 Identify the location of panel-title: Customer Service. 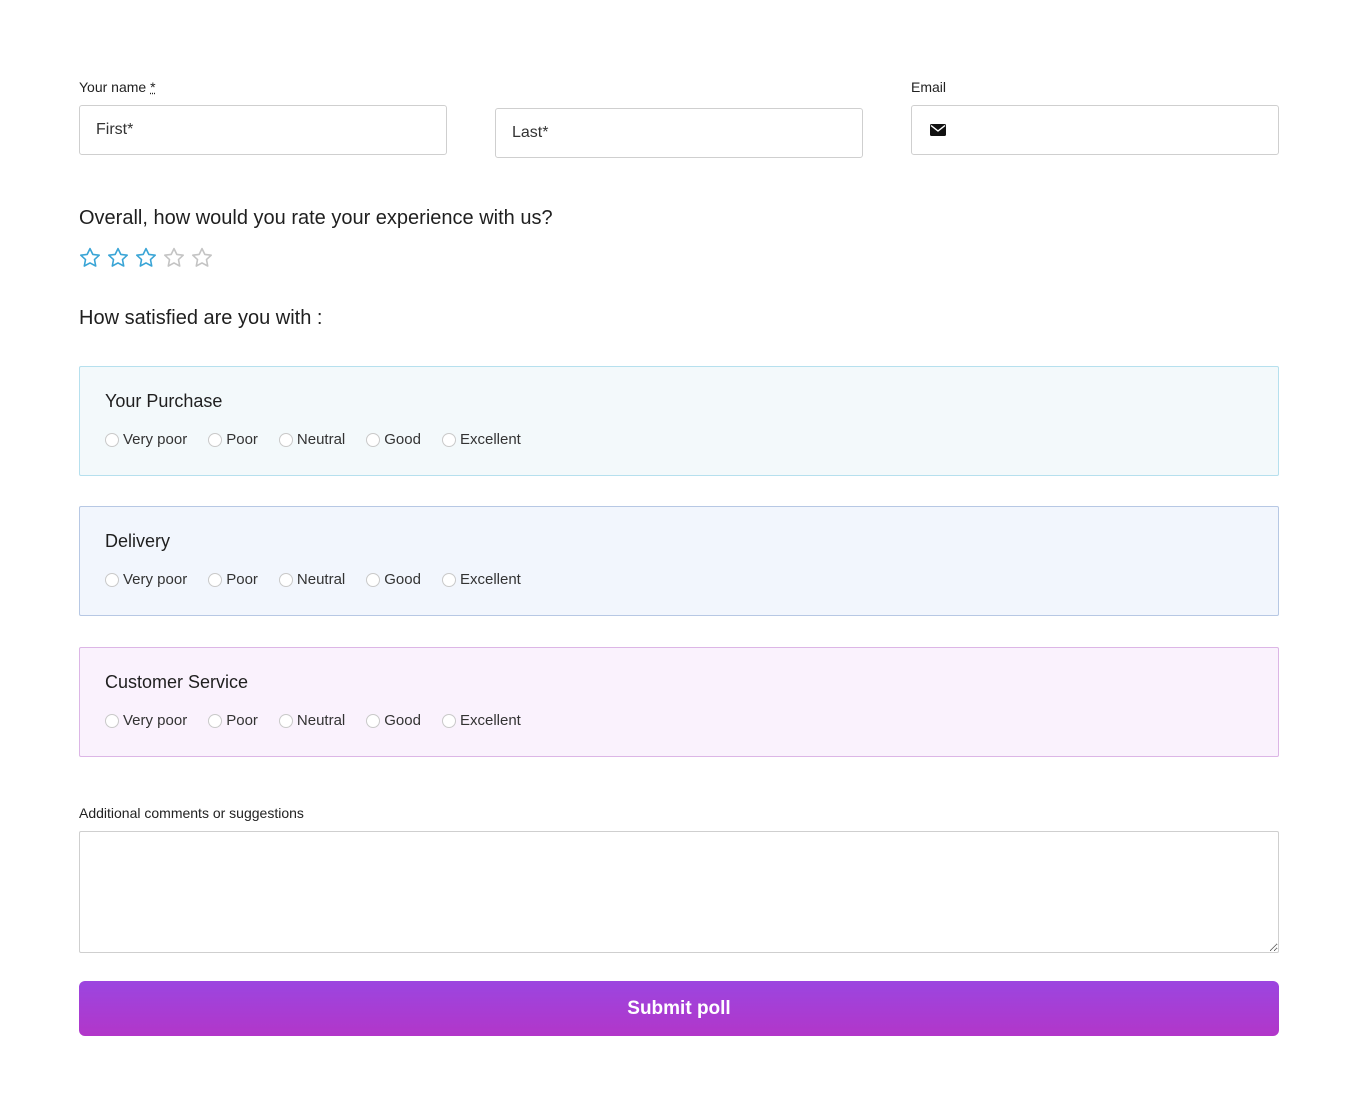
(177, 682).